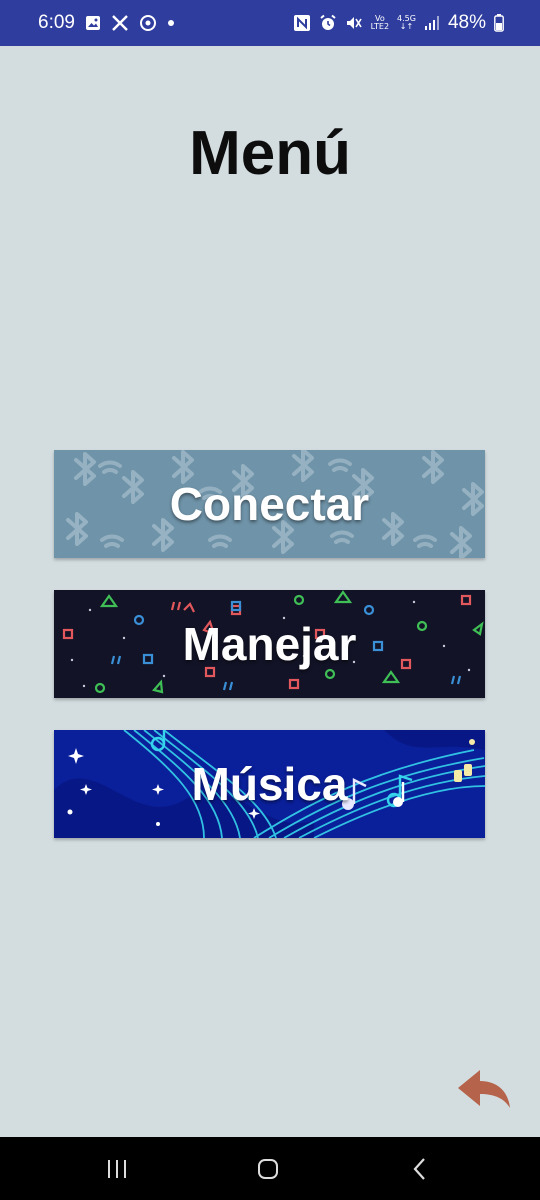 The image size is (540, 1200). What do you see at coordinates (380, 26) in the screenshot?
I see `network-bottom-label: LTE2` at bounding box center [380, 26].